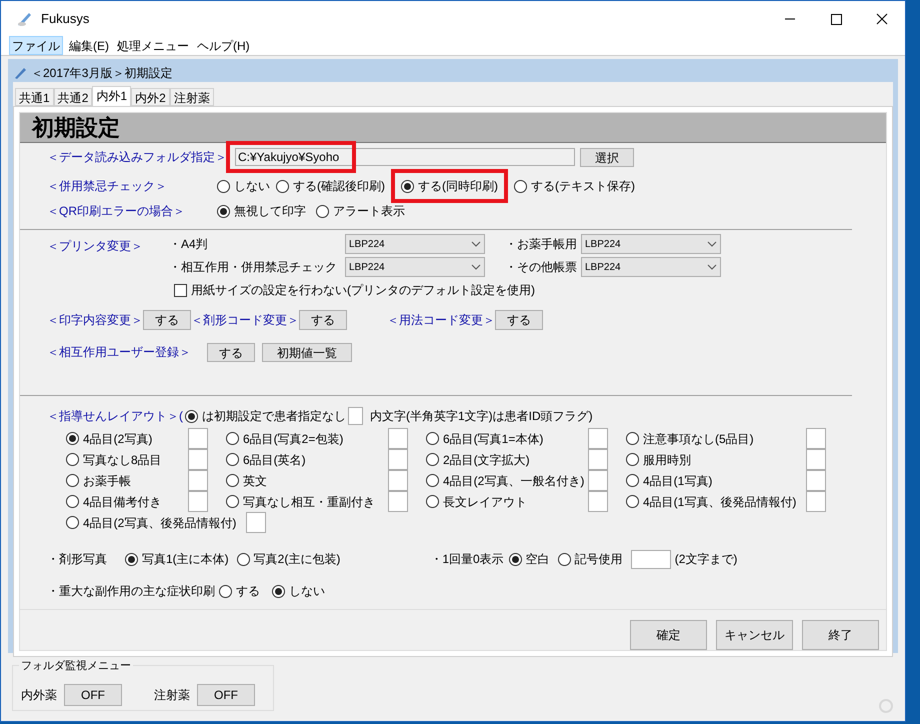  I want to click on field-label: ・A4判, so click(189, 244).